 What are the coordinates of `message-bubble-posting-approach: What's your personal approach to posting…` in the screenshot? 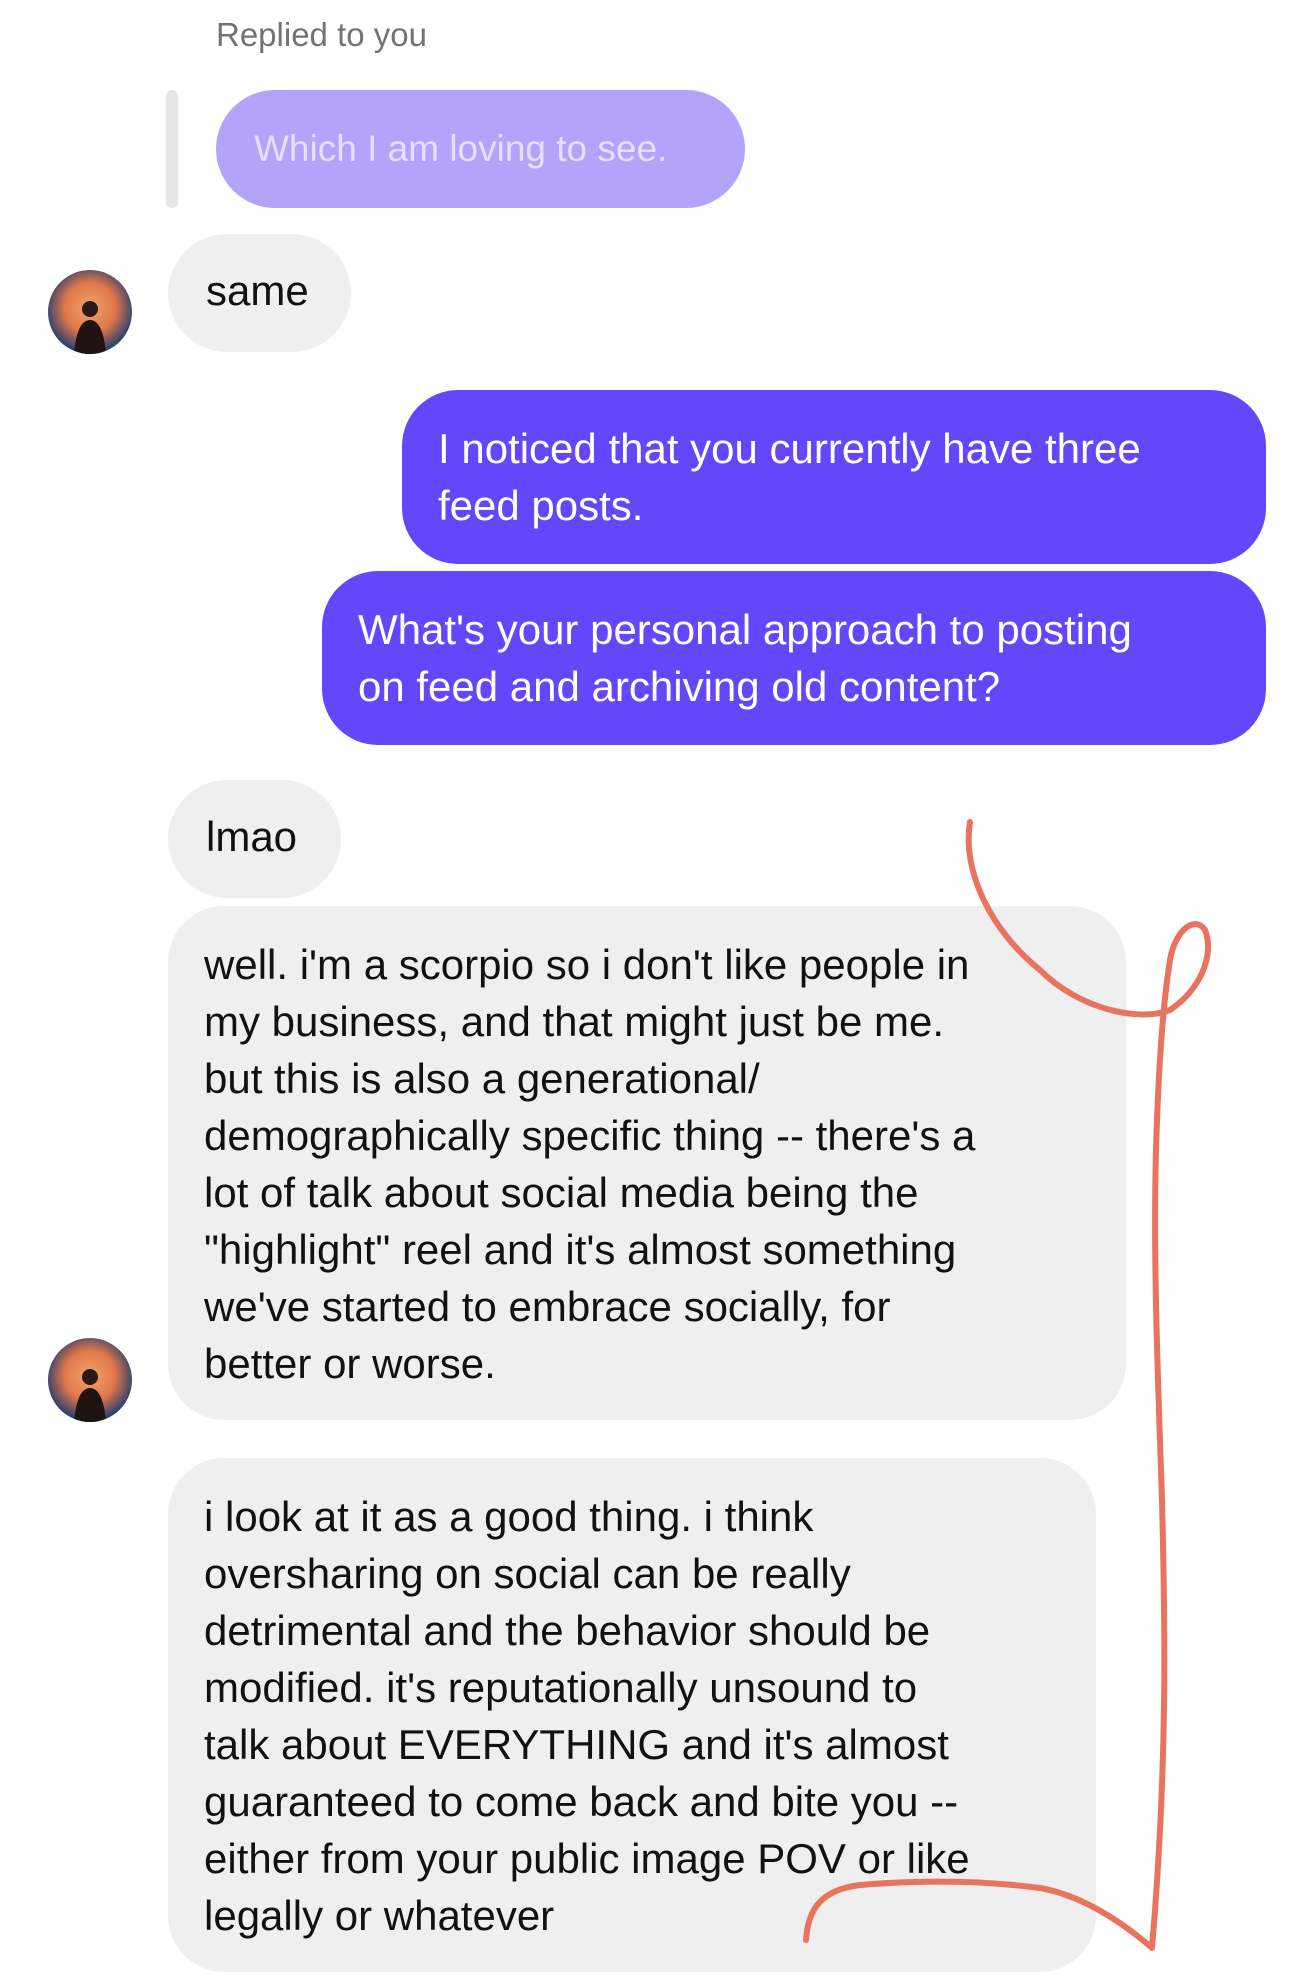 It's located at (794, 658).